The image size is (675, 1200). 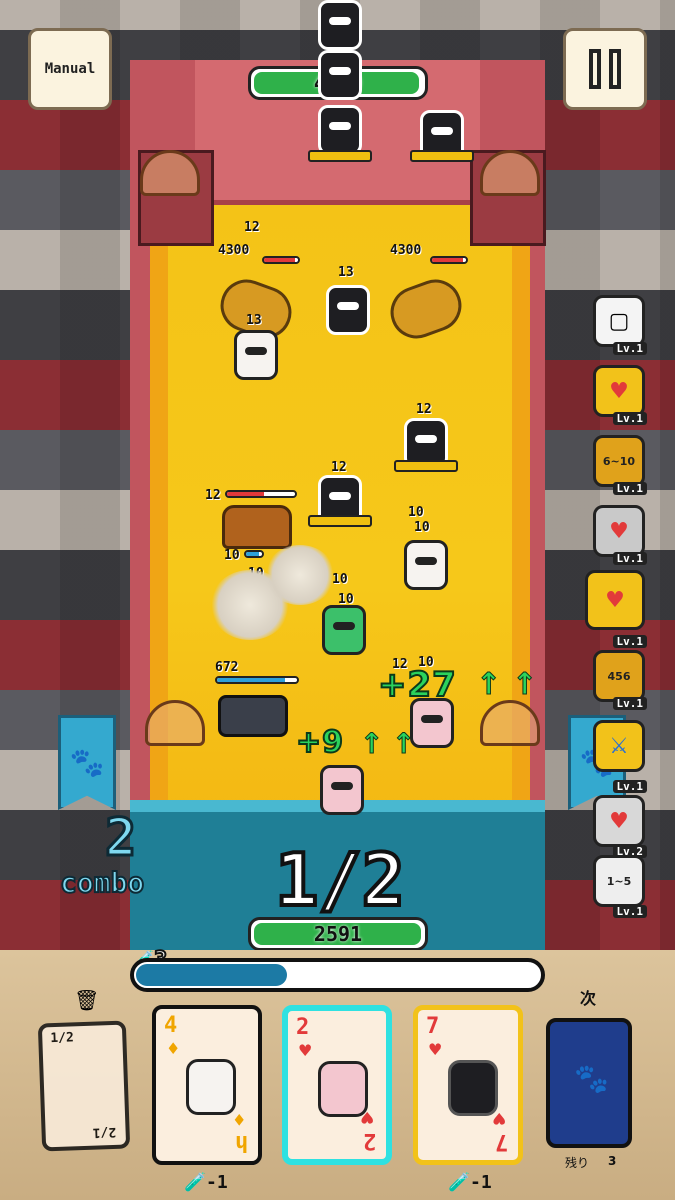 I want to click on card-rank-bottom: 7, so click(x=501, y=1141).